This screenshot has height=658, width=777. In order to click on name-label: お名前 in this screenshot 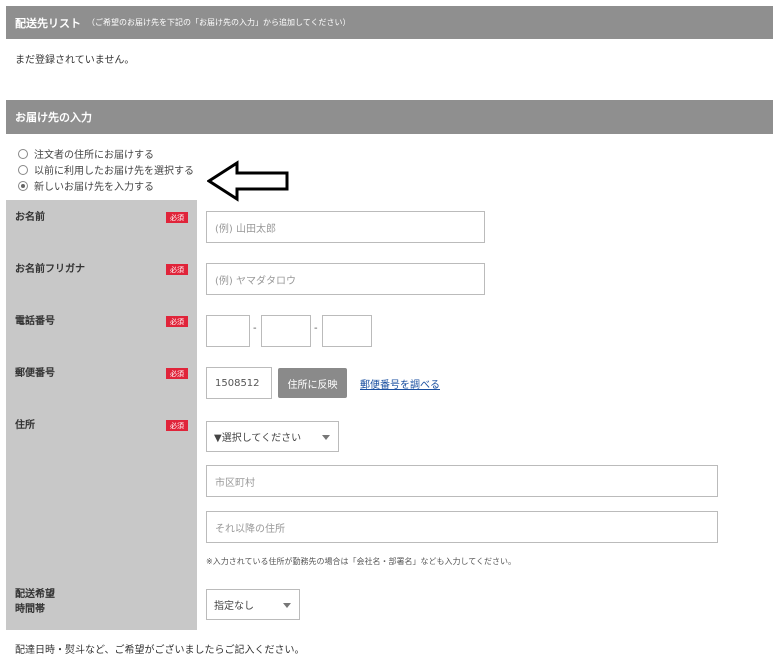, I will do `click(30, 217)`.